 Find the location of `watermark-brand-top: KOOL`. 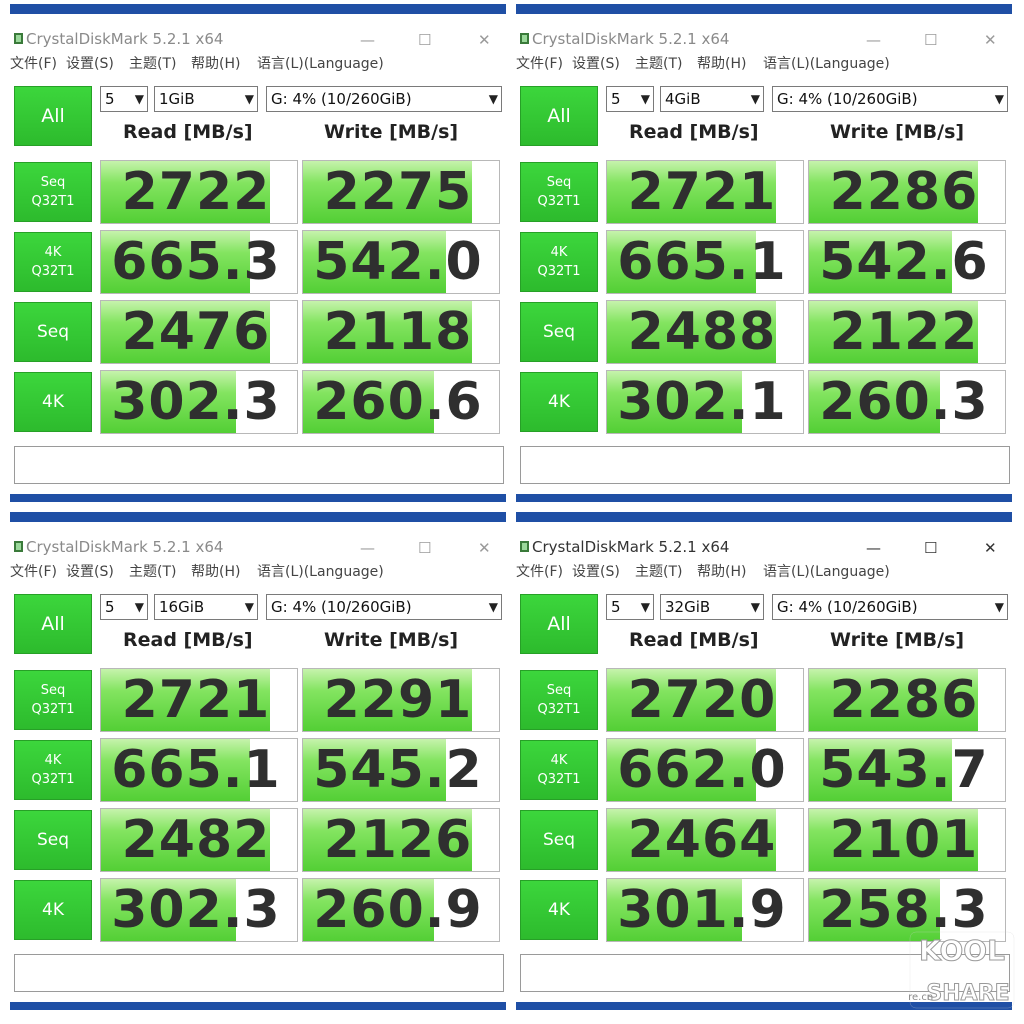

watermark-brand-top: KOOL is located at coordinates (962, 950).